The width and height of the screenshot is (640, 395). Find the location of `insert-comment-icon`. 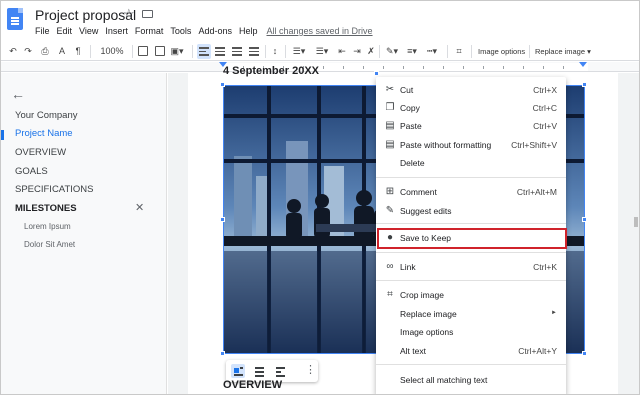

insert-comment-icon is located at coordinates (143, 51).